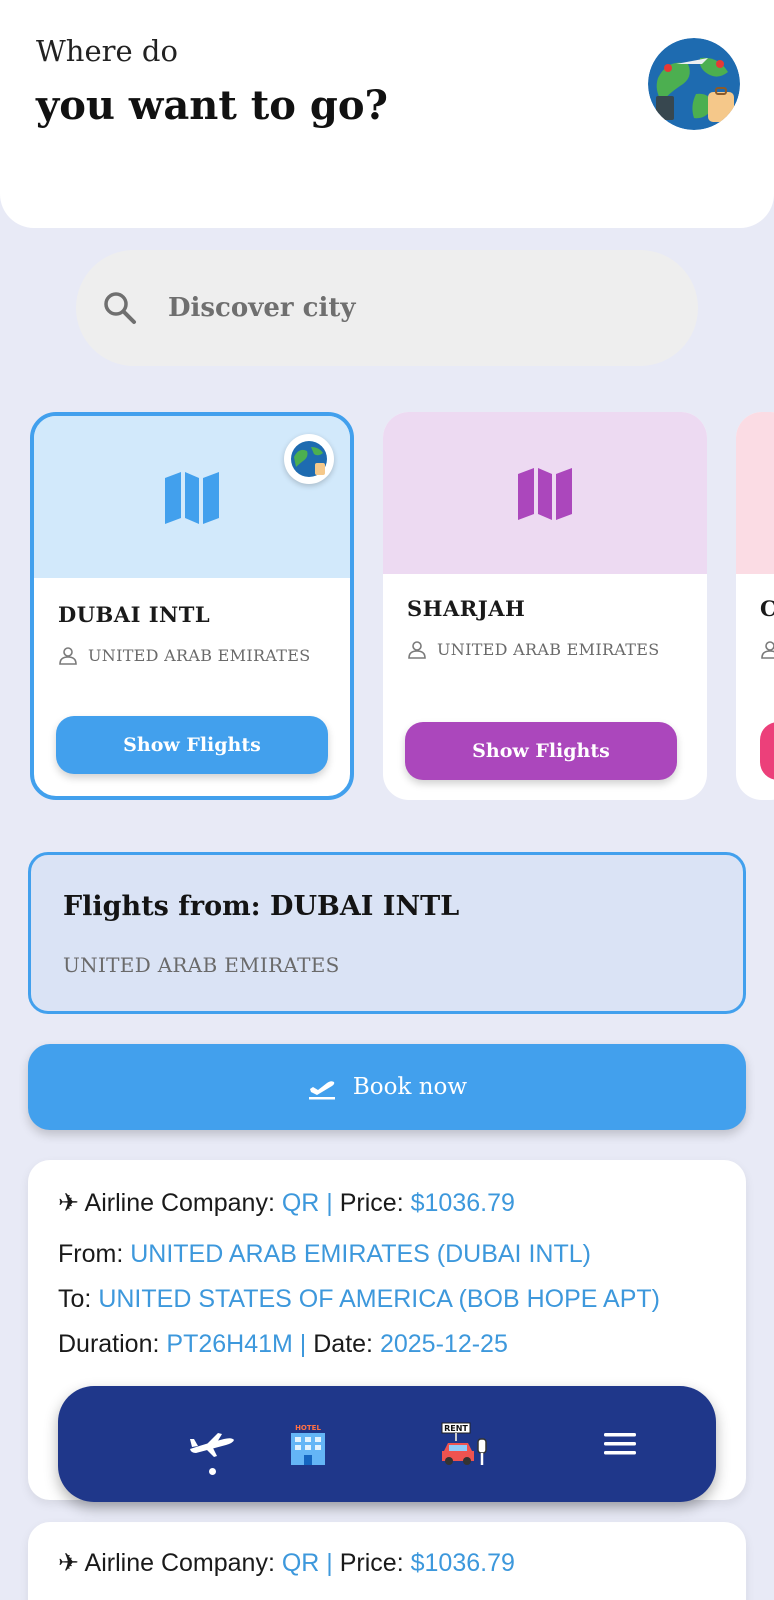  I want to click on airplane-icon, so click(212, 1445).